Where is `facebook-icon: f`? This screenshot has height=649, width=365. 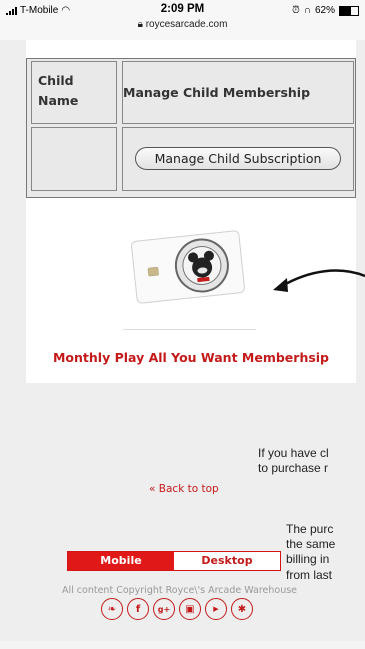 facebook-icon: f is located at coordinates (138, 609).